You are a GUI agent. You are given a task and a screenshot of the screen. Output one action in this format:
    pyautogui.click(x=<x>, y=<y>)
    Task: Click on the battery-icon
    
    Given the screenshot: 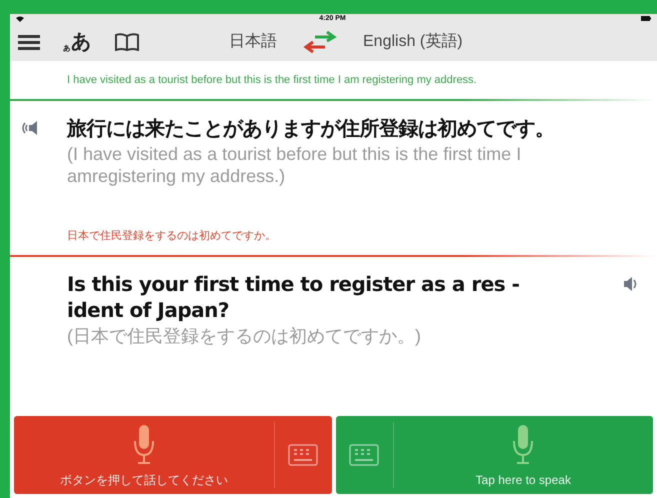 What is the action you would take?
    pyautogui.click(x=646, y=18)
    